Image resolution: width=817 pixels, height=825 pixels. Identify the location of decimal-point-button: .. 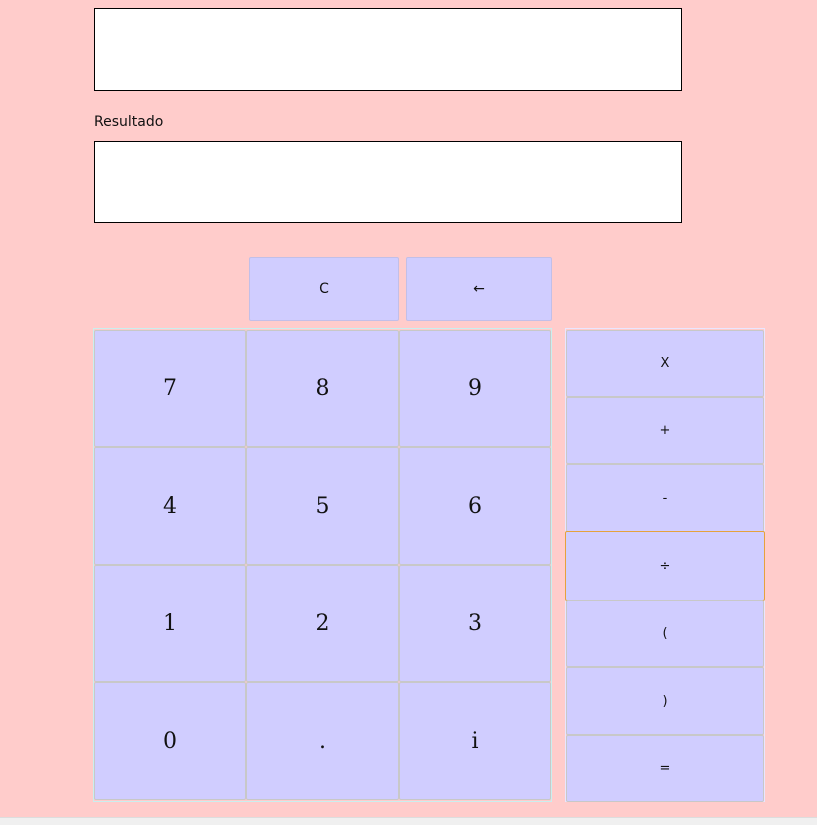
(322, 741).